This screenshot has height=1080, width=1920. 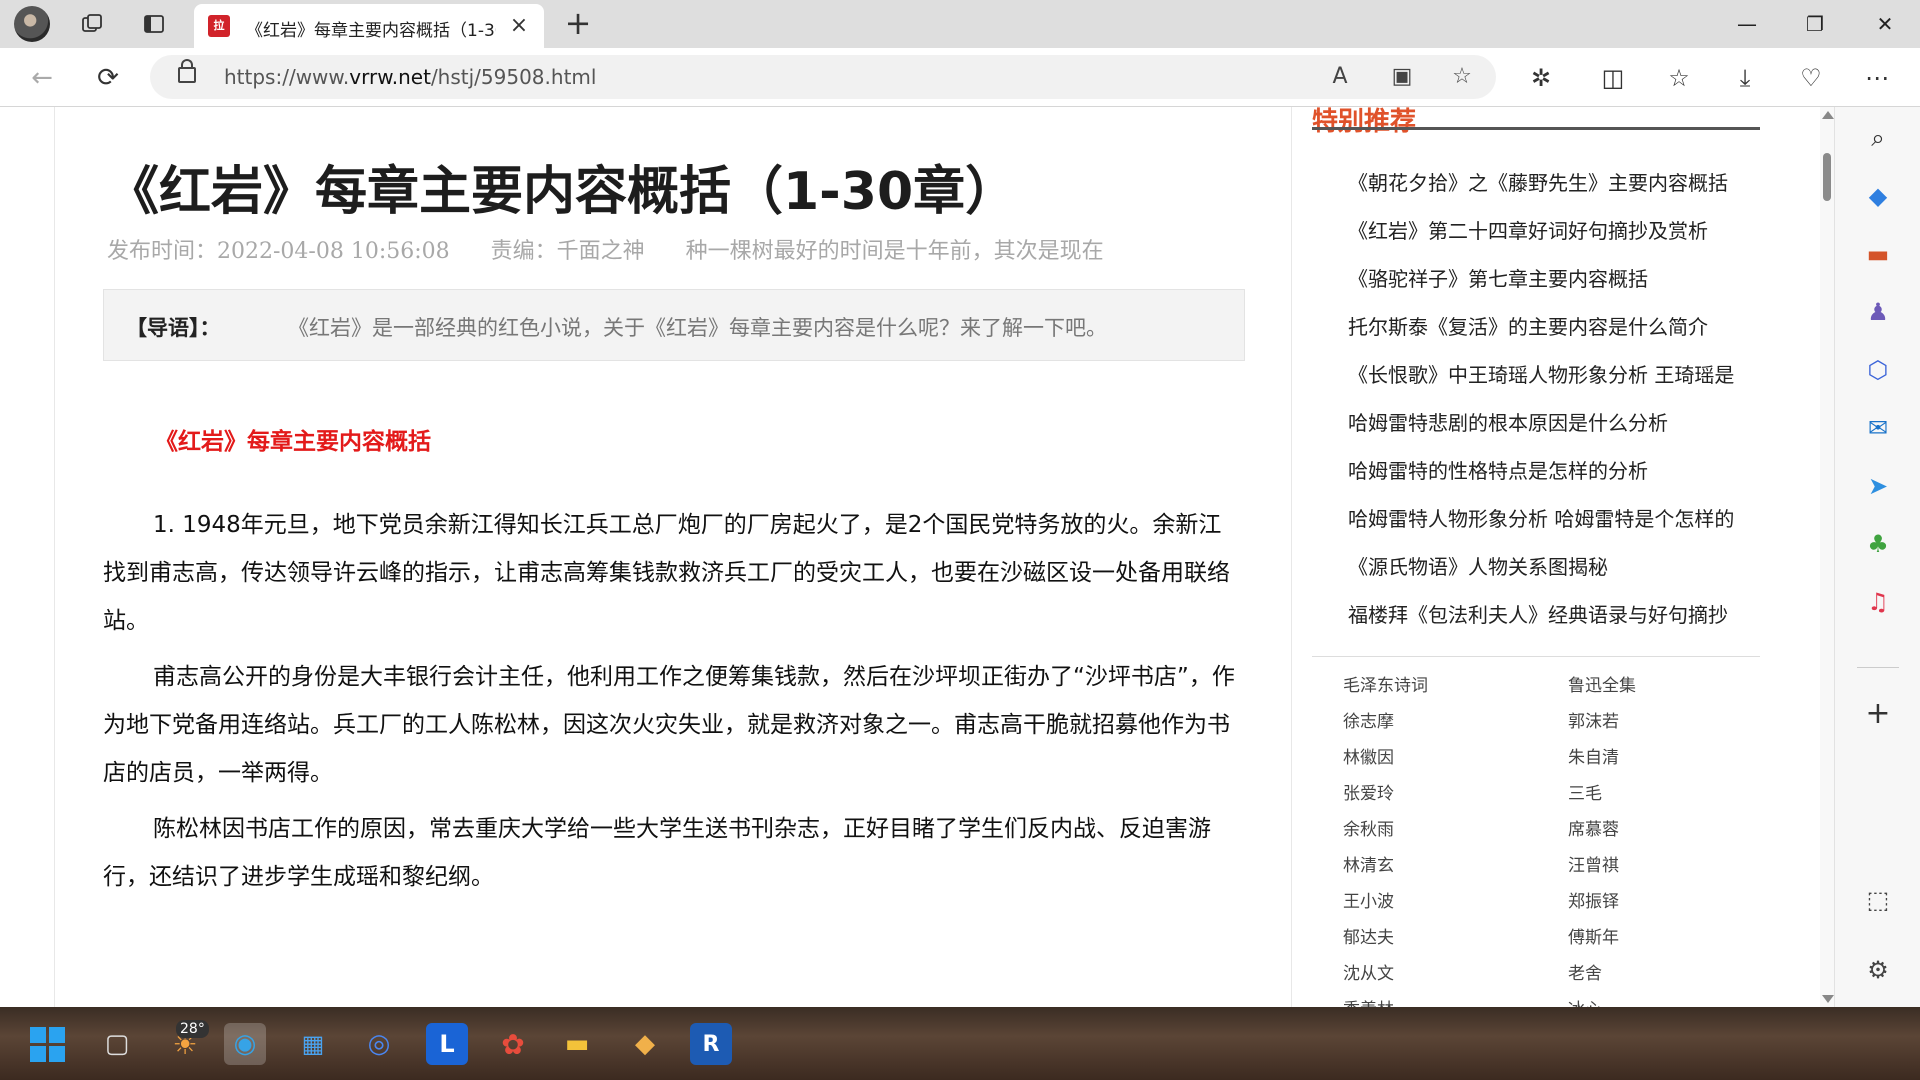 I want to click on immersive-reader-icon: ▣, so click(x=1402, y=77).